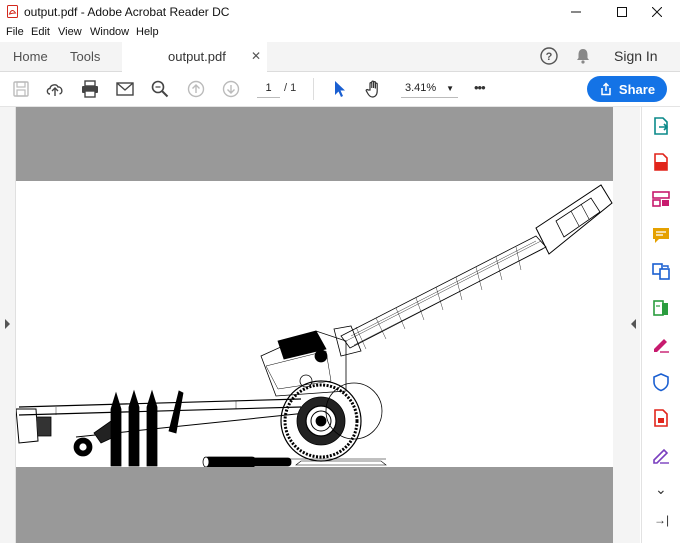 The image size is (680, 543). I want to click on menu-edit: Edit, so click(40, 32).